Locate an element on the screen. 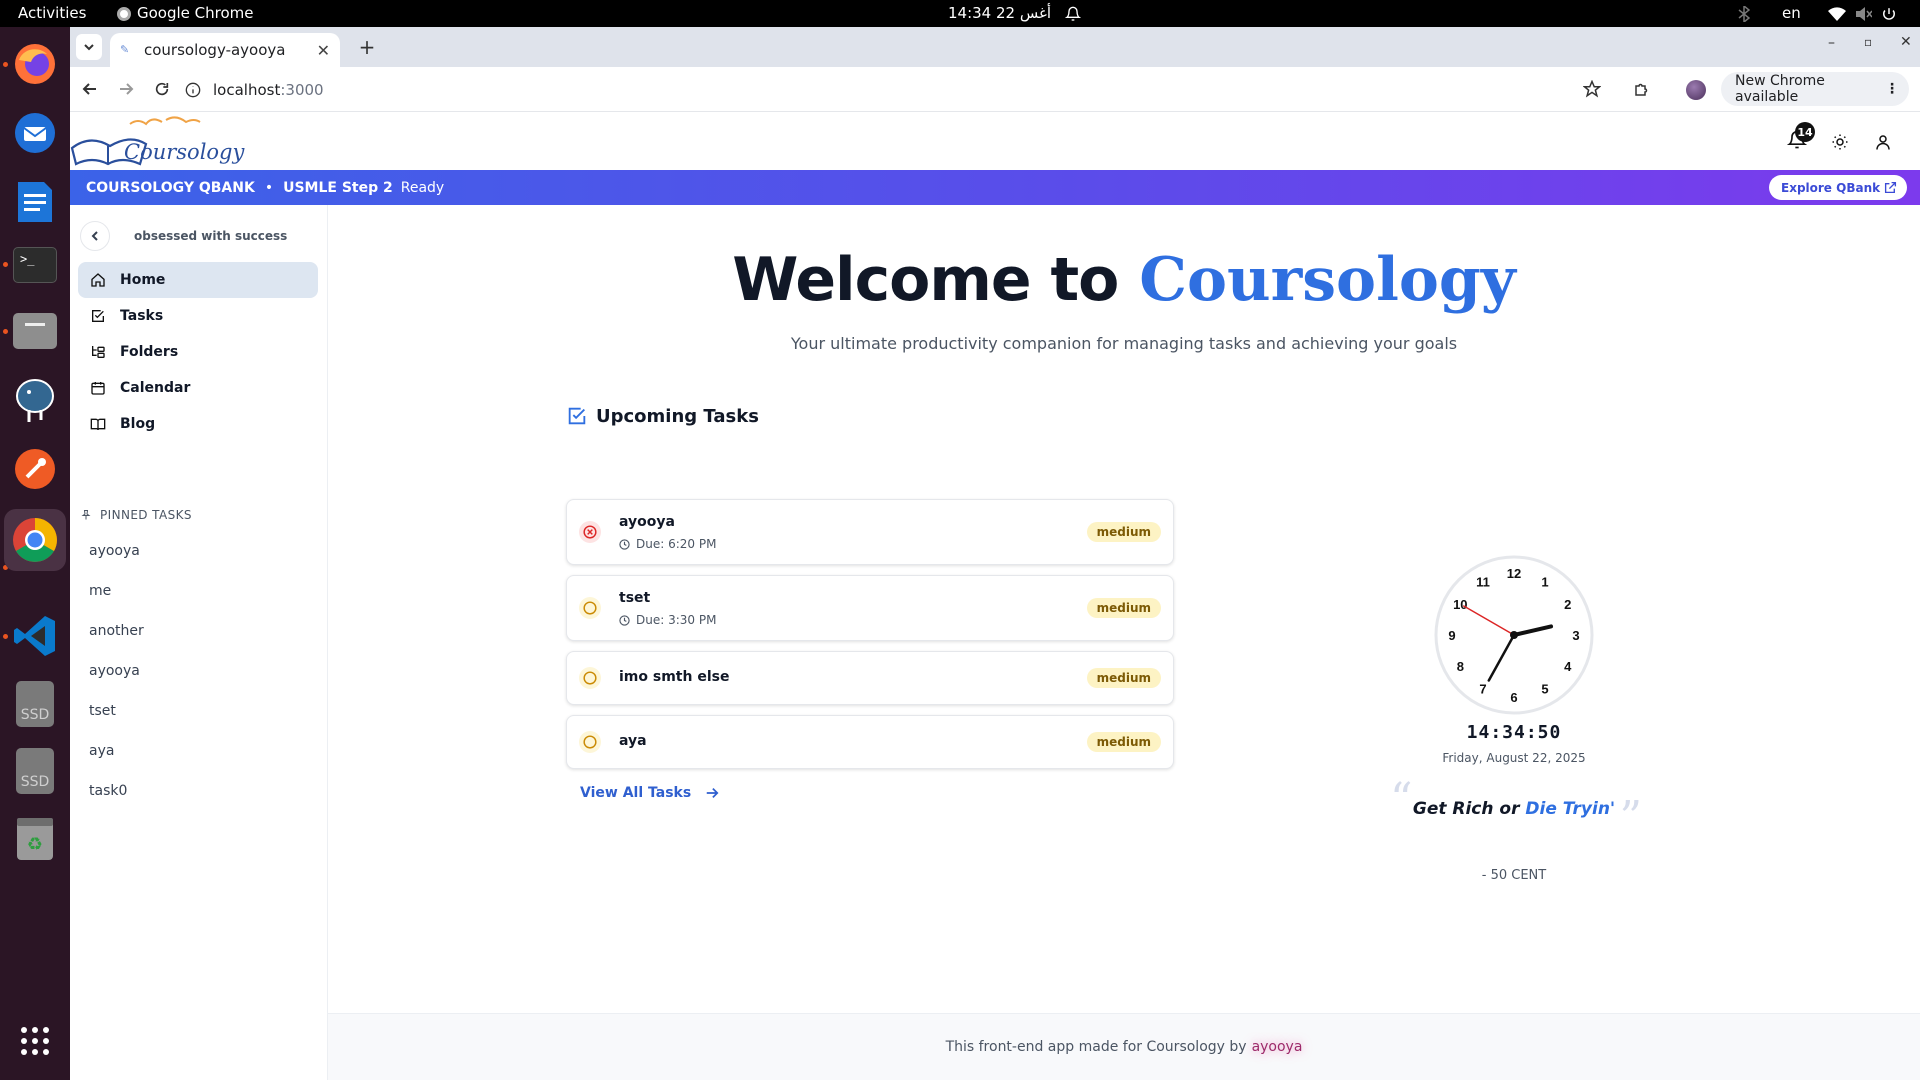  task-card: aya medium is located at coordinates (870, 742).